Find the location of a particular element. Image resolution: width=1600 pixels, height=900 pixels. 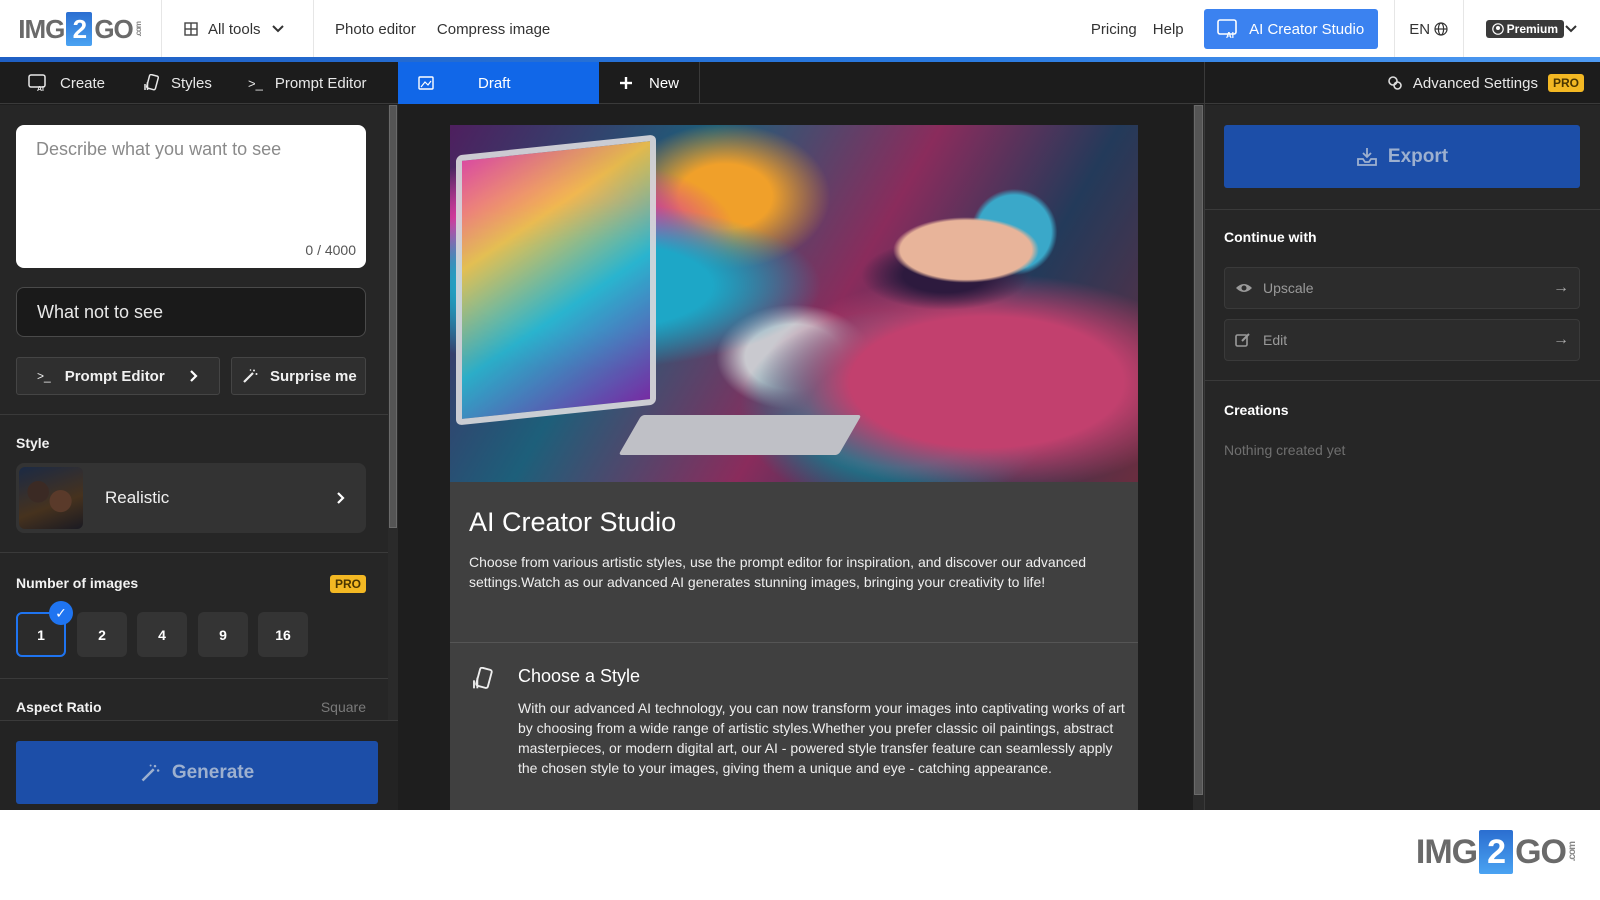

tab-draft: Draft is located at coordinates (498, 83).